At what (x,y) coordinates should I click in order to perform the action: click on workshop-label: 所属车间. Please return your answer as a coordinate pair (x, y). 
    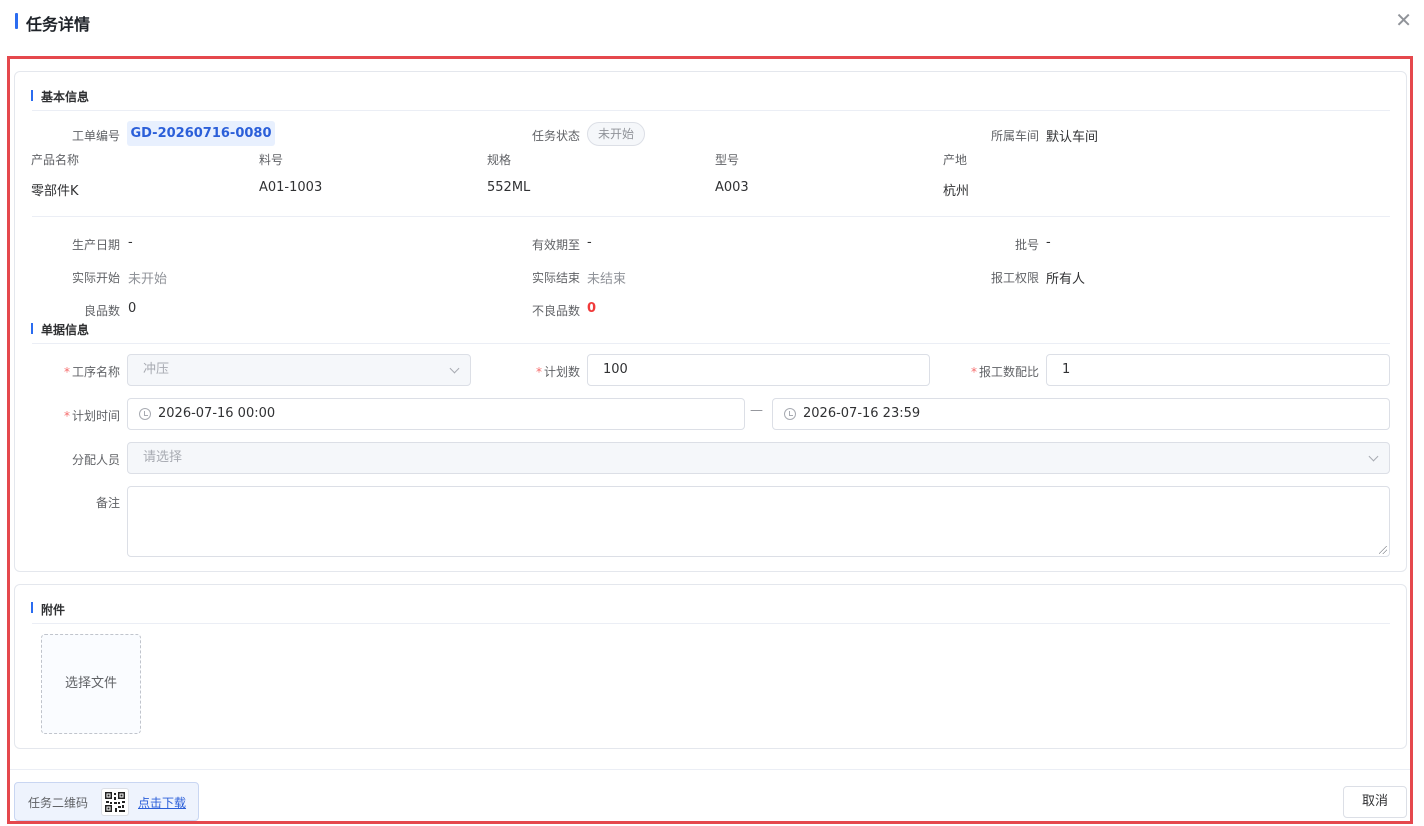
    Looking at the image, I should click on (1014, 136).